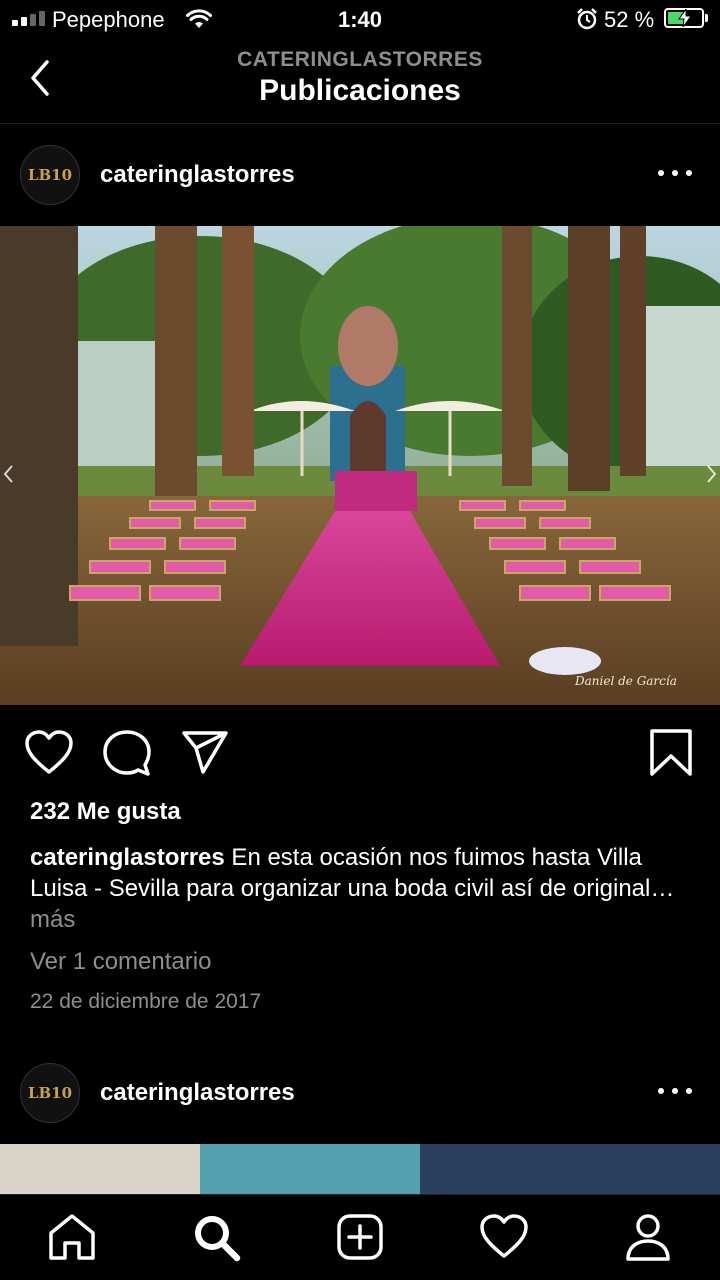 Image resolution: width=720 pixels, height=1280 pixels. What do you see at coordinates (626, 681) in the screenshot?
I see `image-watermark: Daniel de García` at bounding box center [626, 681].